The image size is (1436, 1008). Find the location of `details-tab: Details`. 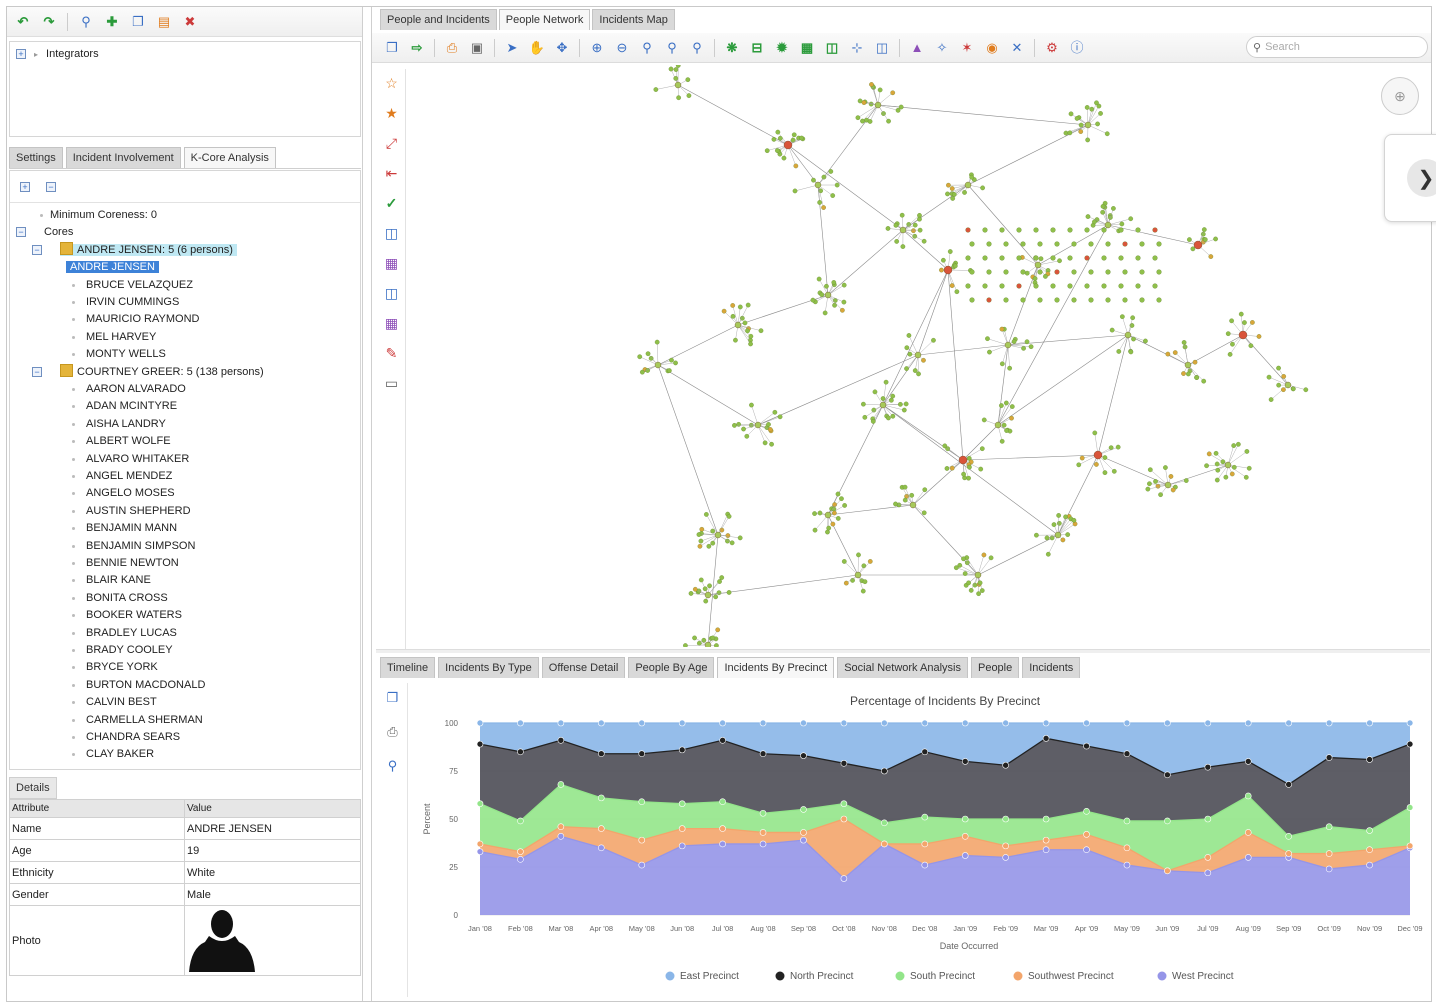

details-tab: Details is located at coordinates (33, 788).